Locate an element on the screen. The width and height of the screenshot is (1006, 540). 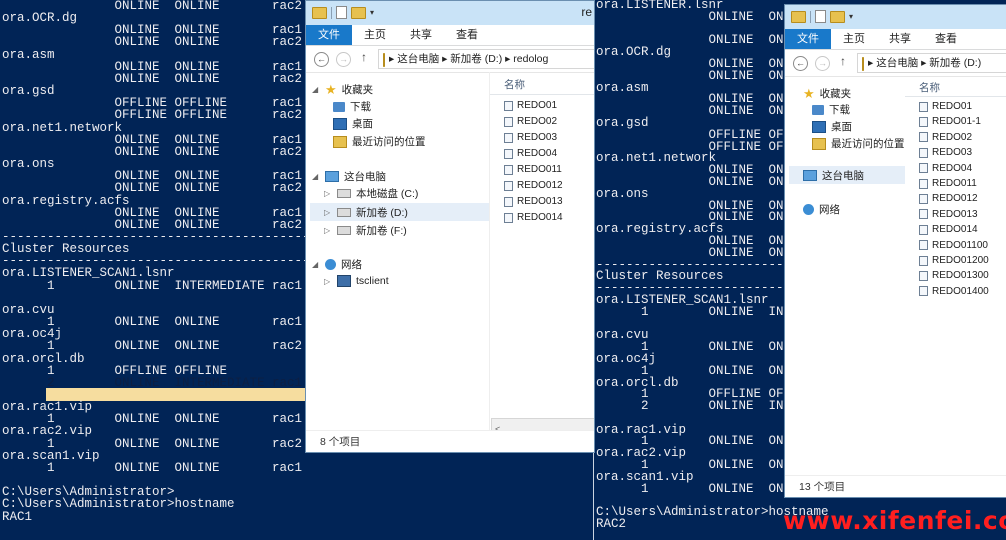
address-bar: ▸ 这台电脑 ▸ 新加卷 (D:) ▸ redolog is located at coordinates (486, 59).